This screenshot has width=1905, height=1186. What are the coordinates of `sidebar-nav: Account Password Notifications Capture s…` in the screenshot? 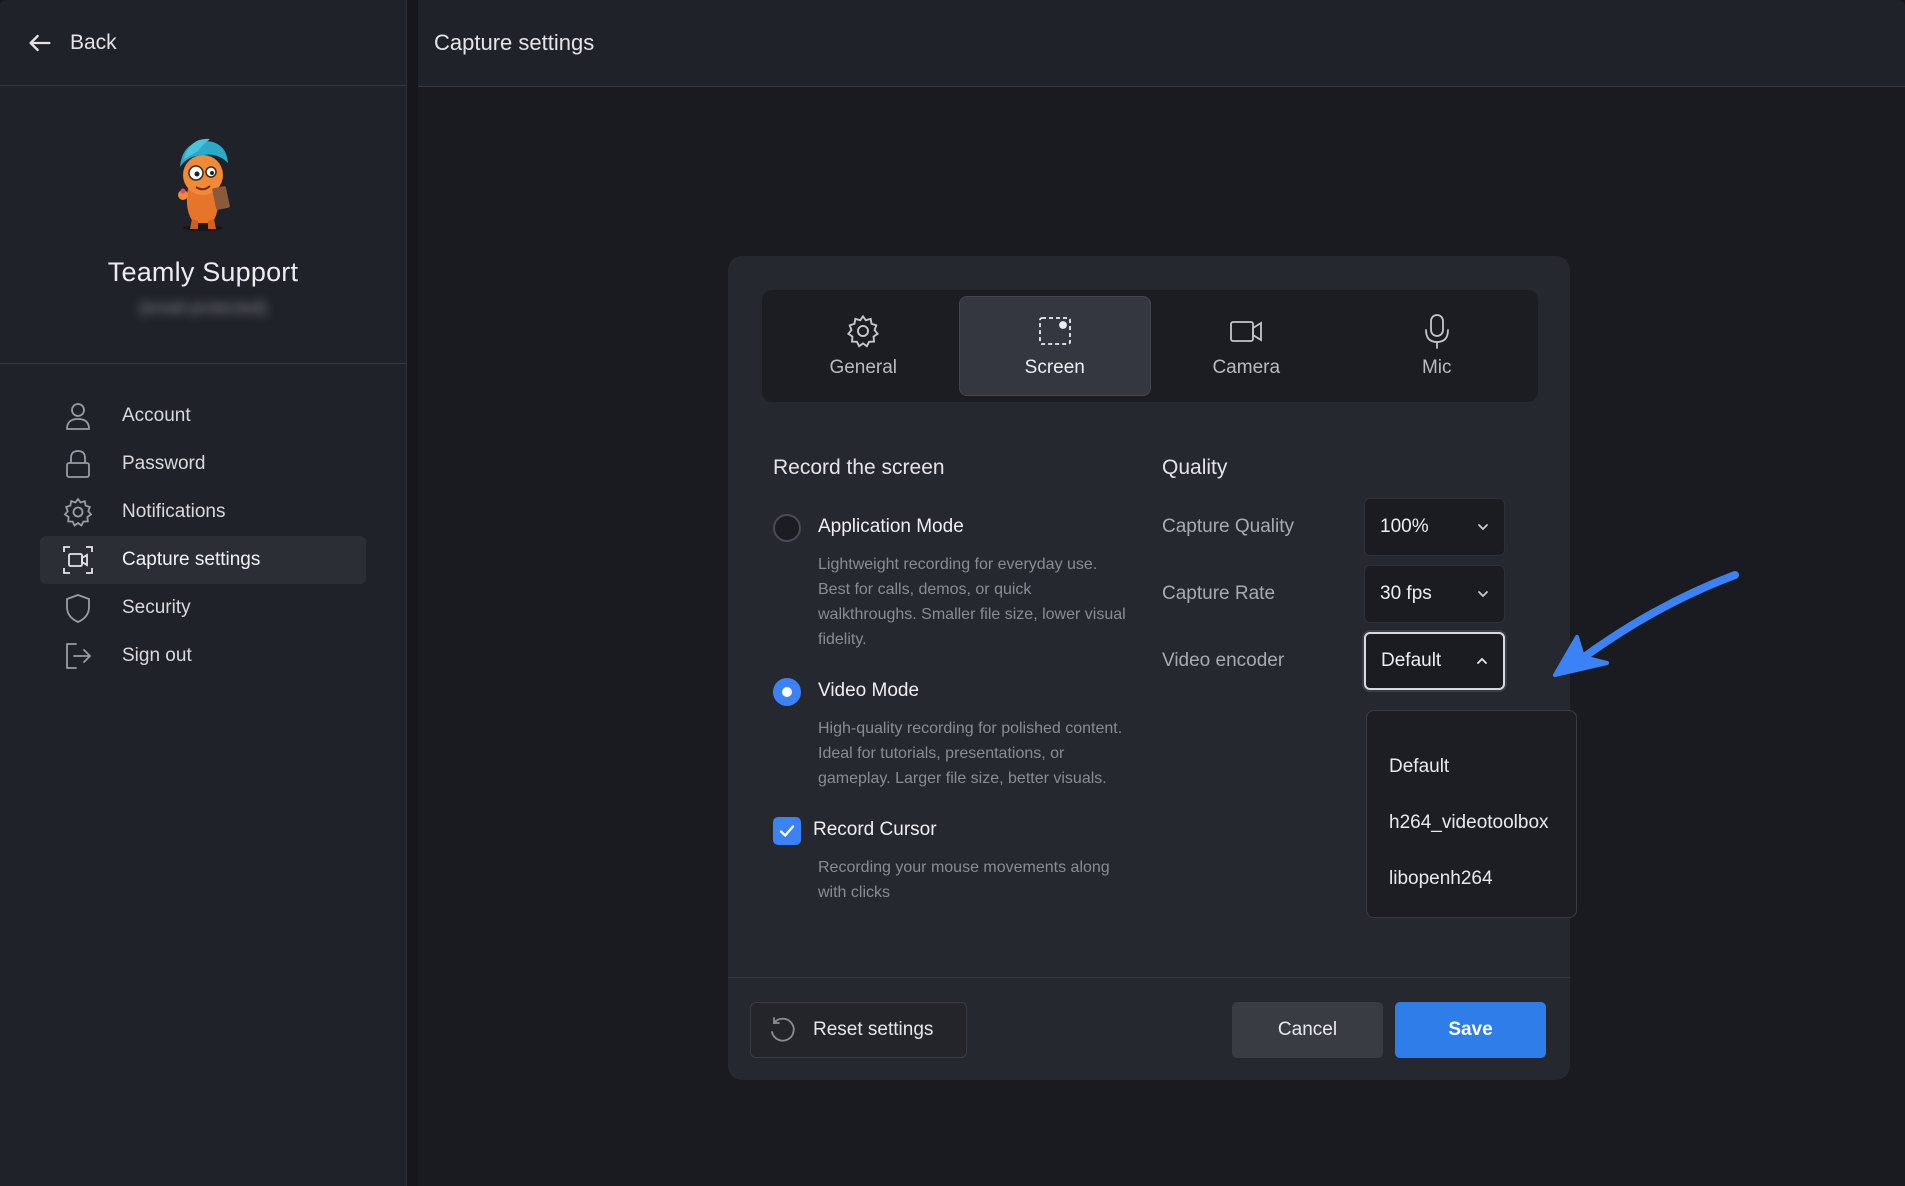 It's located at (203, 522).